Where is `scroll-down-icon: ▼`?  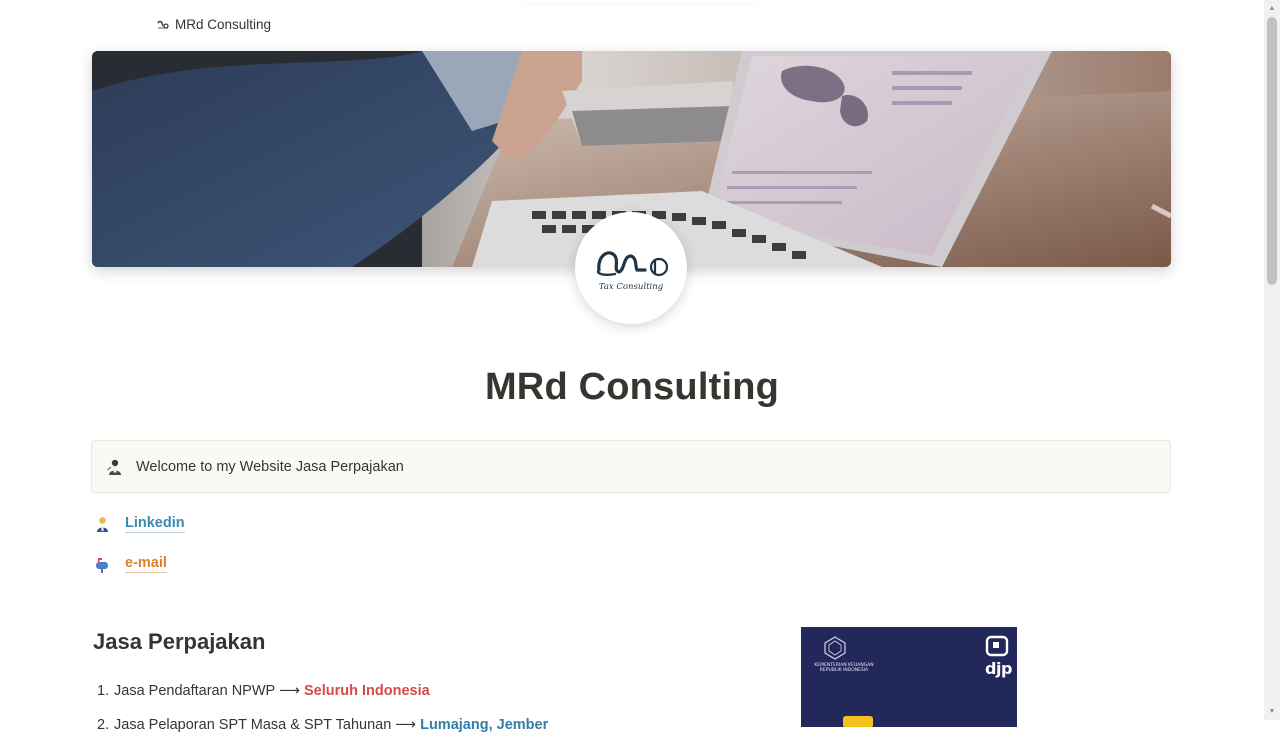
scroll-down-icon: ▼ is located at coordinates (1272, 711).